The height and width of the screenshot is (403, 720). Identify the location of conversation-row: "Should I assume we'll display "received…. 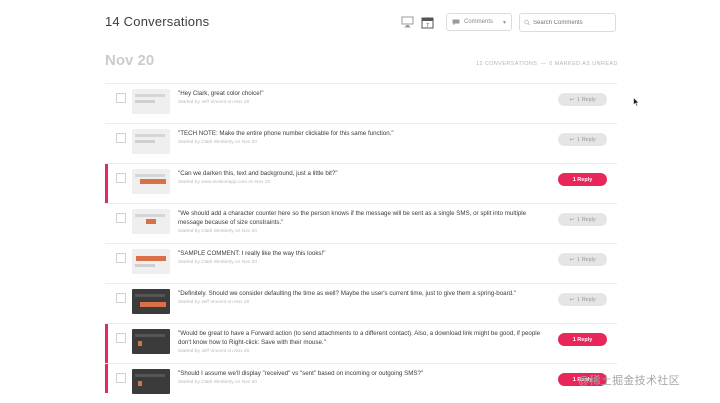
(361, 378).